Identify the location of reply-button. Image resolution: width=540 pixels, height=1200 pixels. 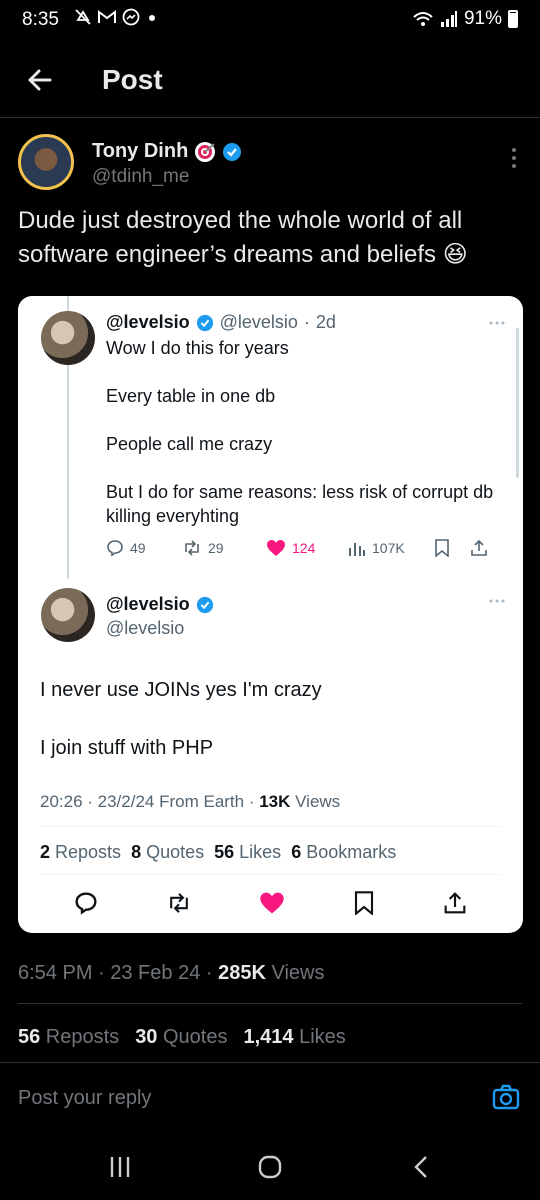
(86, 903).